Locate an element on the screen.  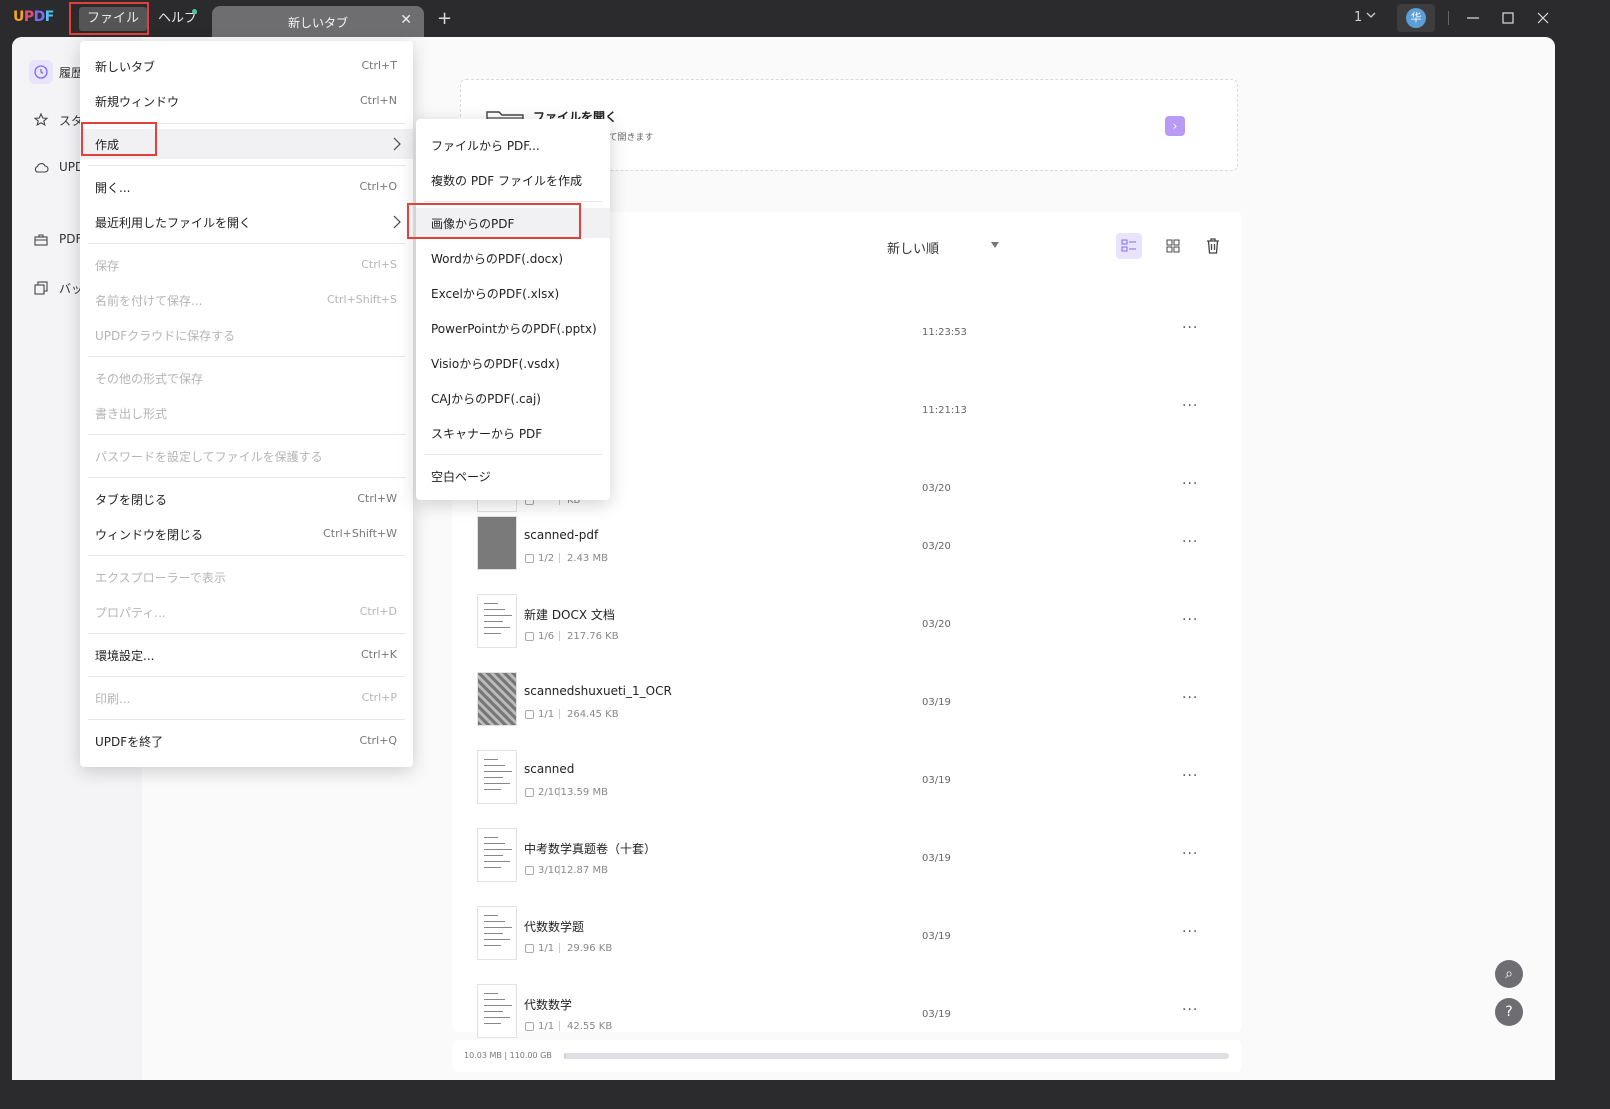
menu-item-close-window: ウィンドウを閉じる Ctrl+Shift+W is located at coordinates (246, 534).